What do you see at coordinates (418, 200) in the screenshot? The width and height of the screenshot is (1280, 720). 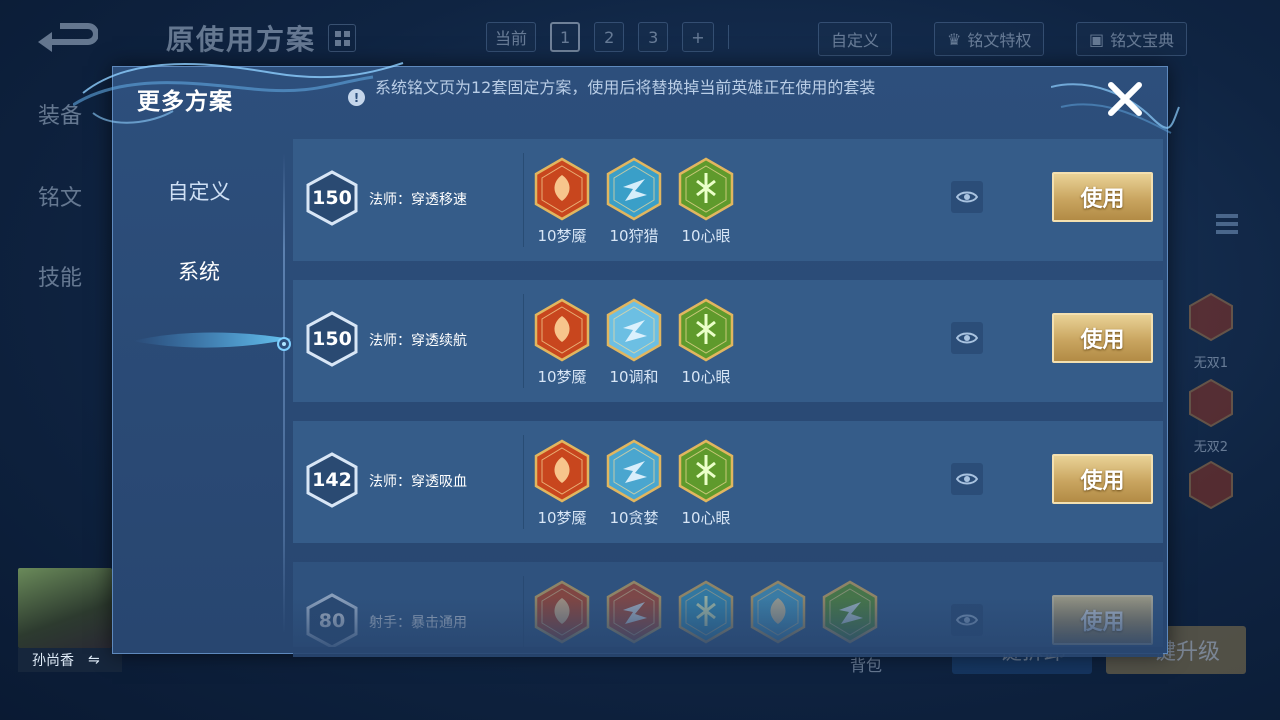 I see `plan-name: 法师：穿透移速` at bounding box center [418, 200].